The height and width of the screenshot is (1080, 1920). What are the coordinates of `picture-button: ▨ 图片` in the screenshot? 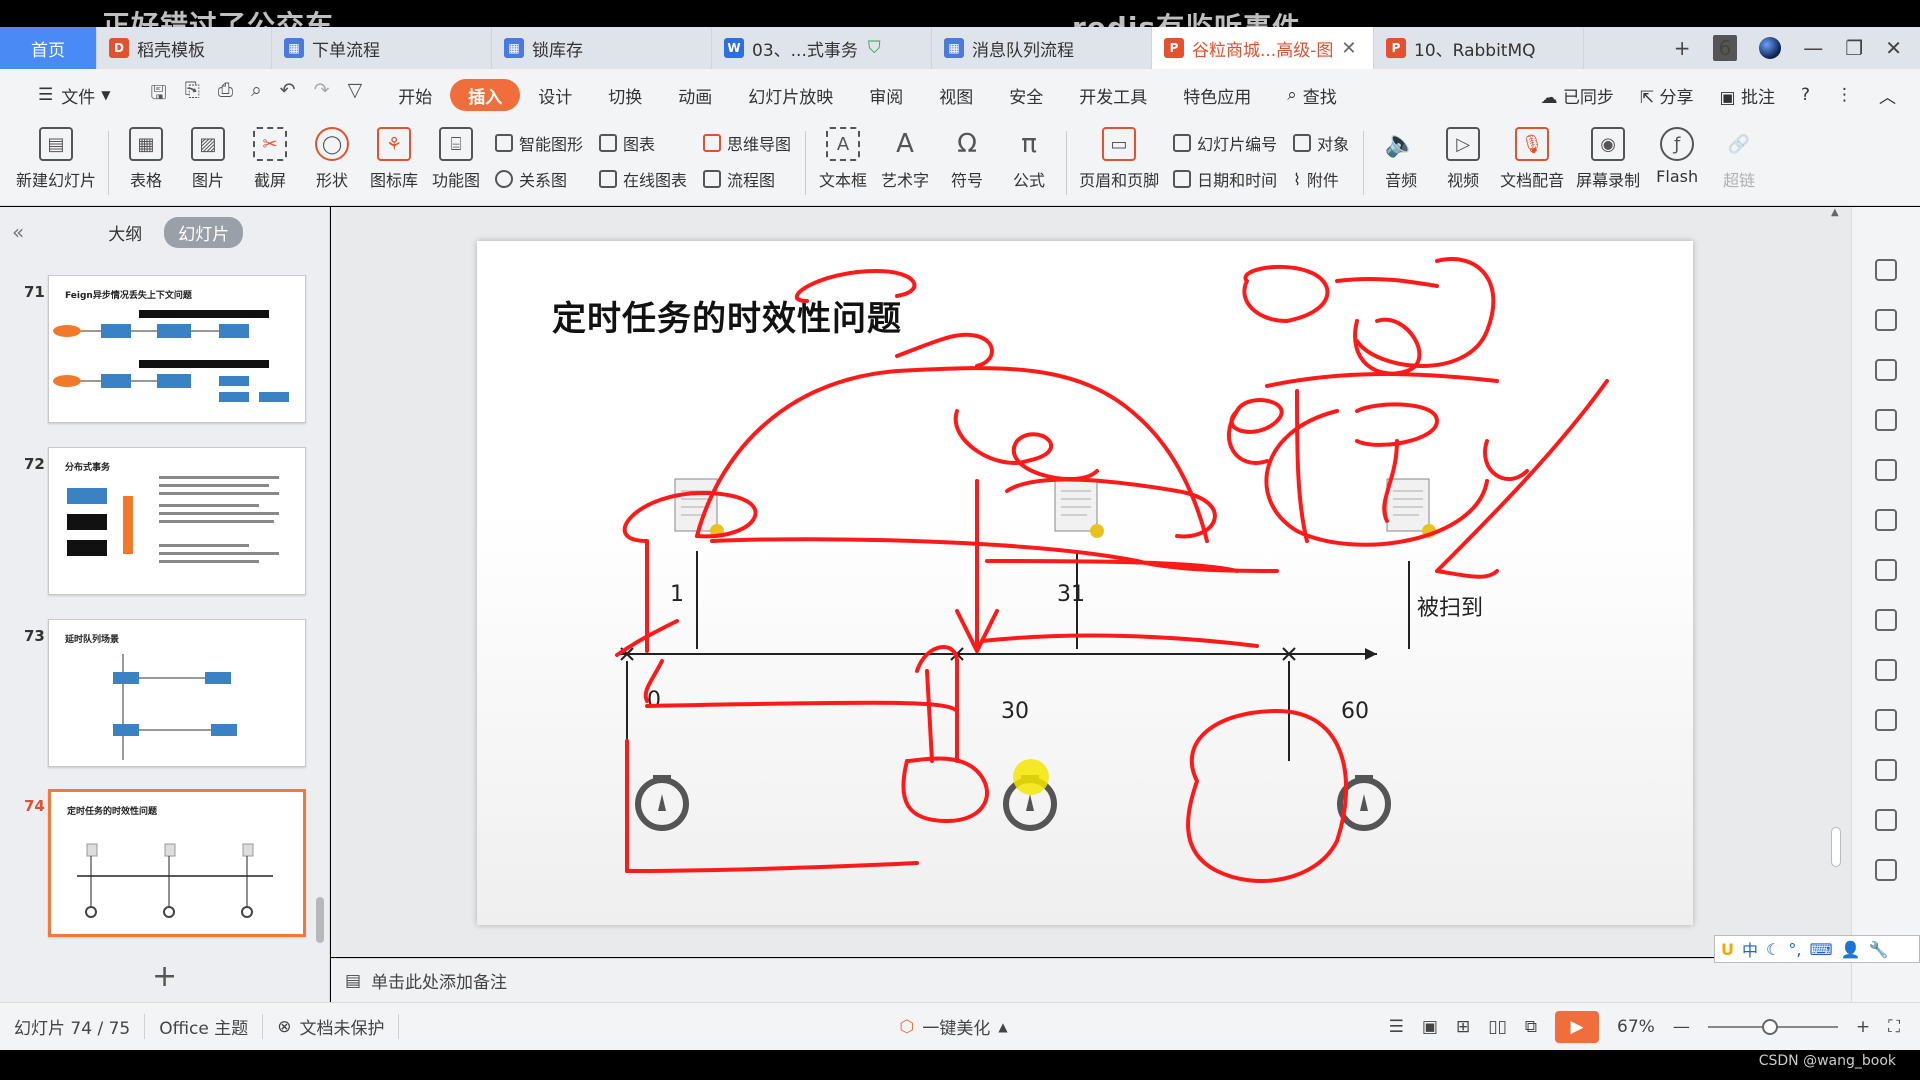 It's located at (208, 156).